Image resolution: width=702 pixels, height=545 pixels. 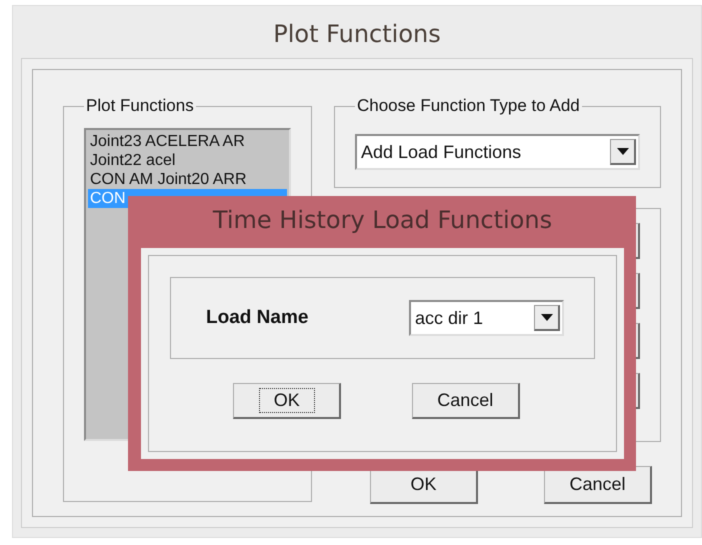 What do you see at coordinates (257, 318) in the screenshot?
I see `field-label: Load Name` at bounding box center [257, 318].